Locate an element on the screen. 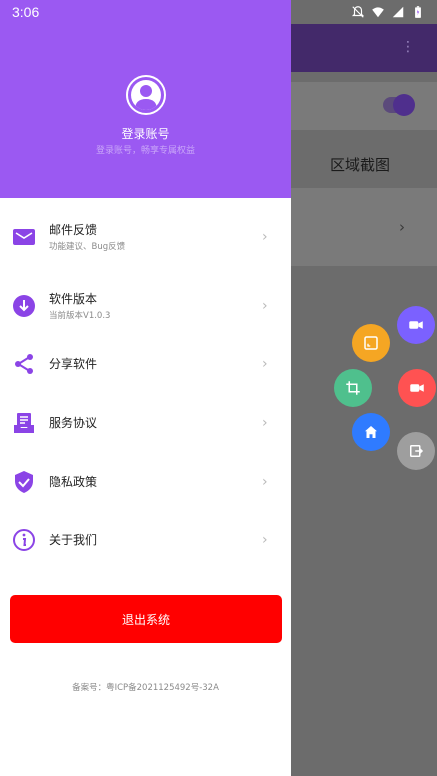 The width and height of the screenshot is (437, 776). status-icons is located at coordinates (388, 12).